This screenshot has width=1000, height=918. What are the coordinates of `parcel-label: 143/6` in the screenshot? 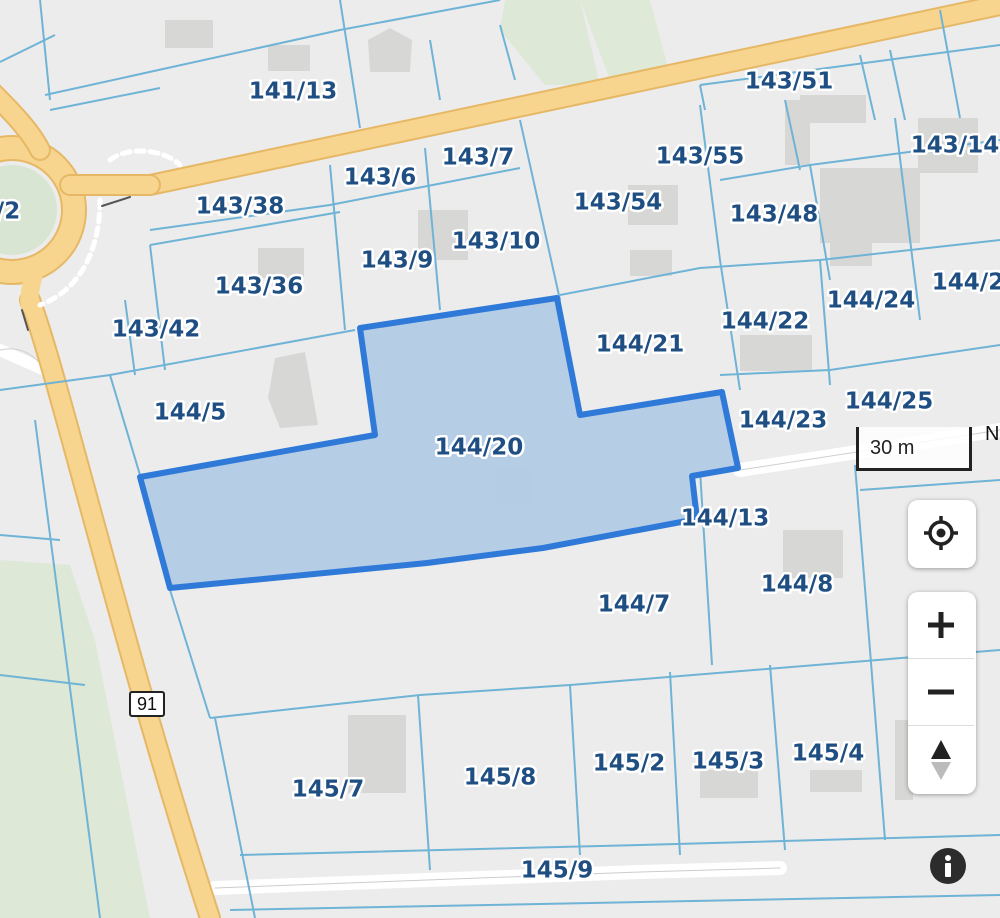 It's located at (379, 177).